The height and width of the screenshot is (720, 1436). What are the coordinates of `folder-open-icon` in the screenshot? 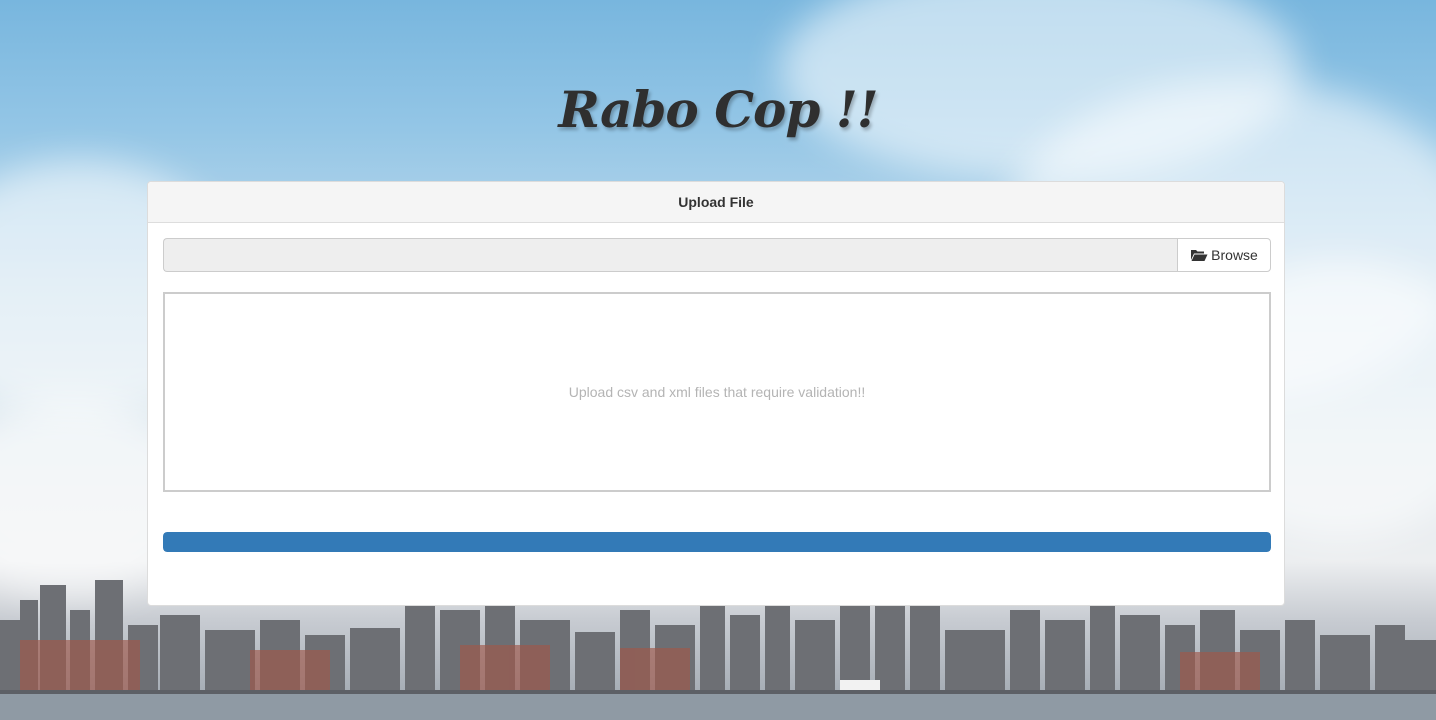 It's located at (1199, 255).